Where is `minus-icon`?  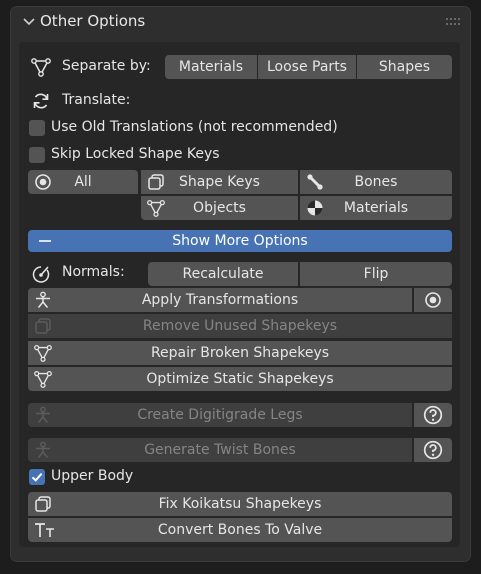
minus-icon is located at coordinates (45, 241).